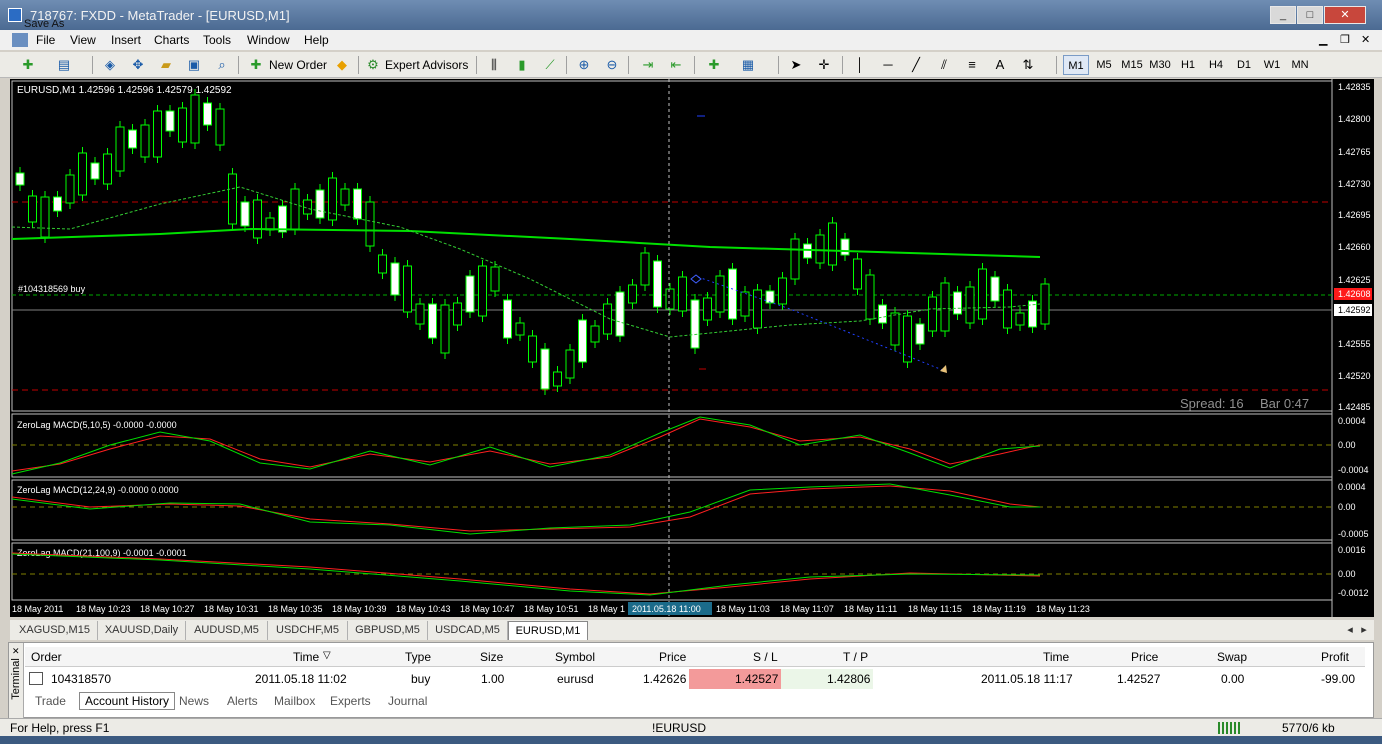 The image size is (1382, 744). I want to click on minimize-button: _, so click(1283, 15).